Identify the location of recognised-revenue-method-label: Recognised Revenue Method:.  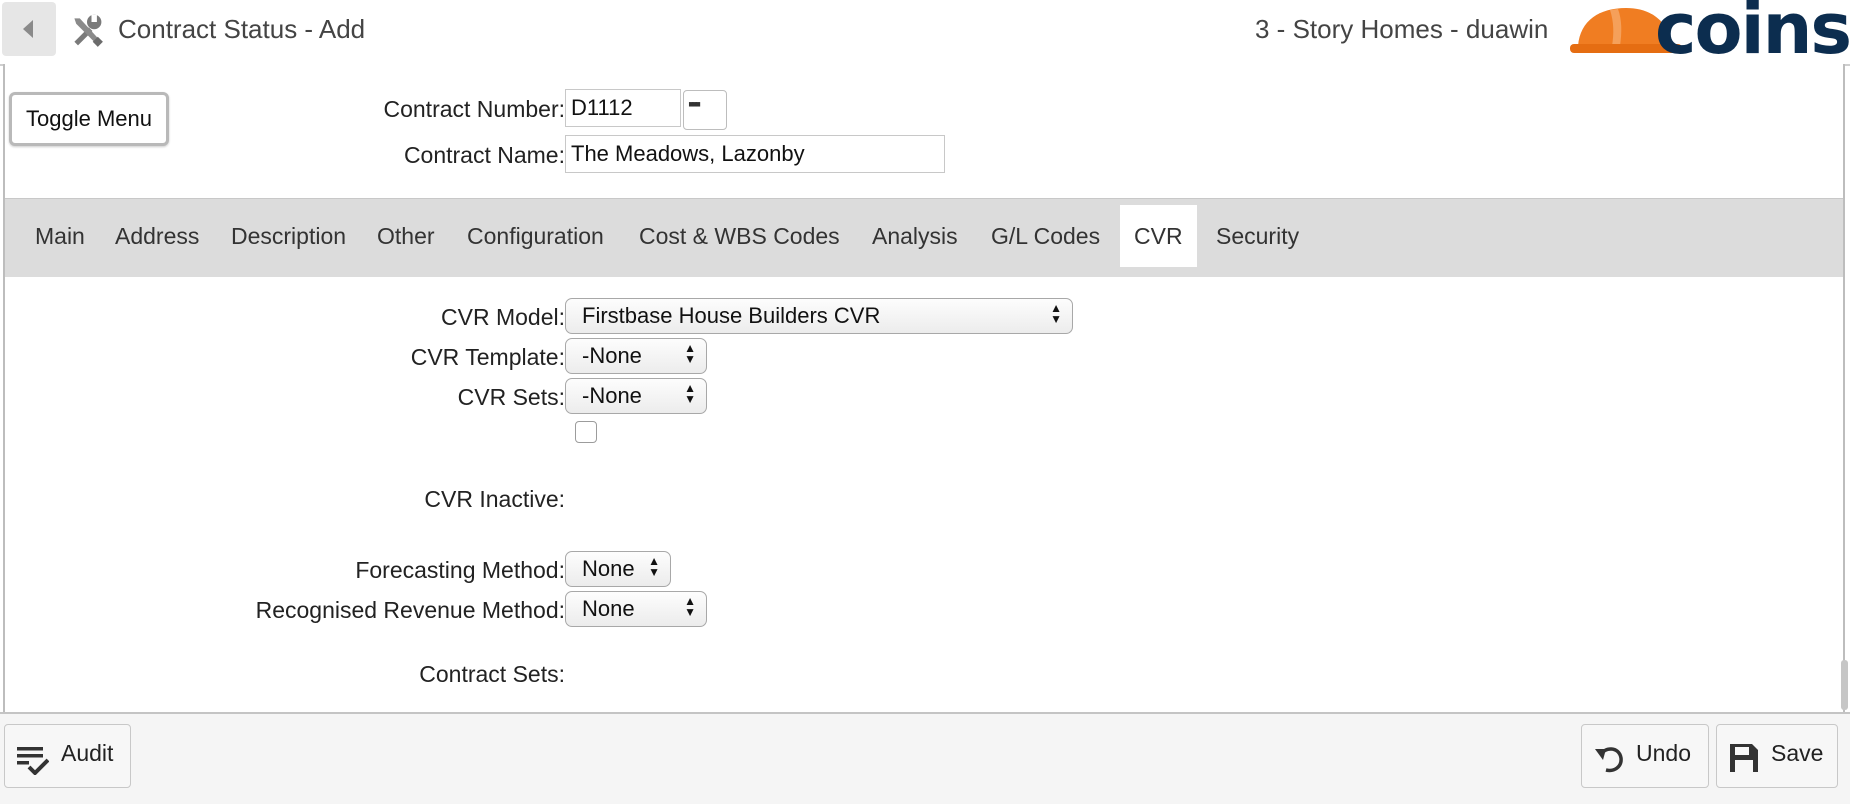
(410, 610).